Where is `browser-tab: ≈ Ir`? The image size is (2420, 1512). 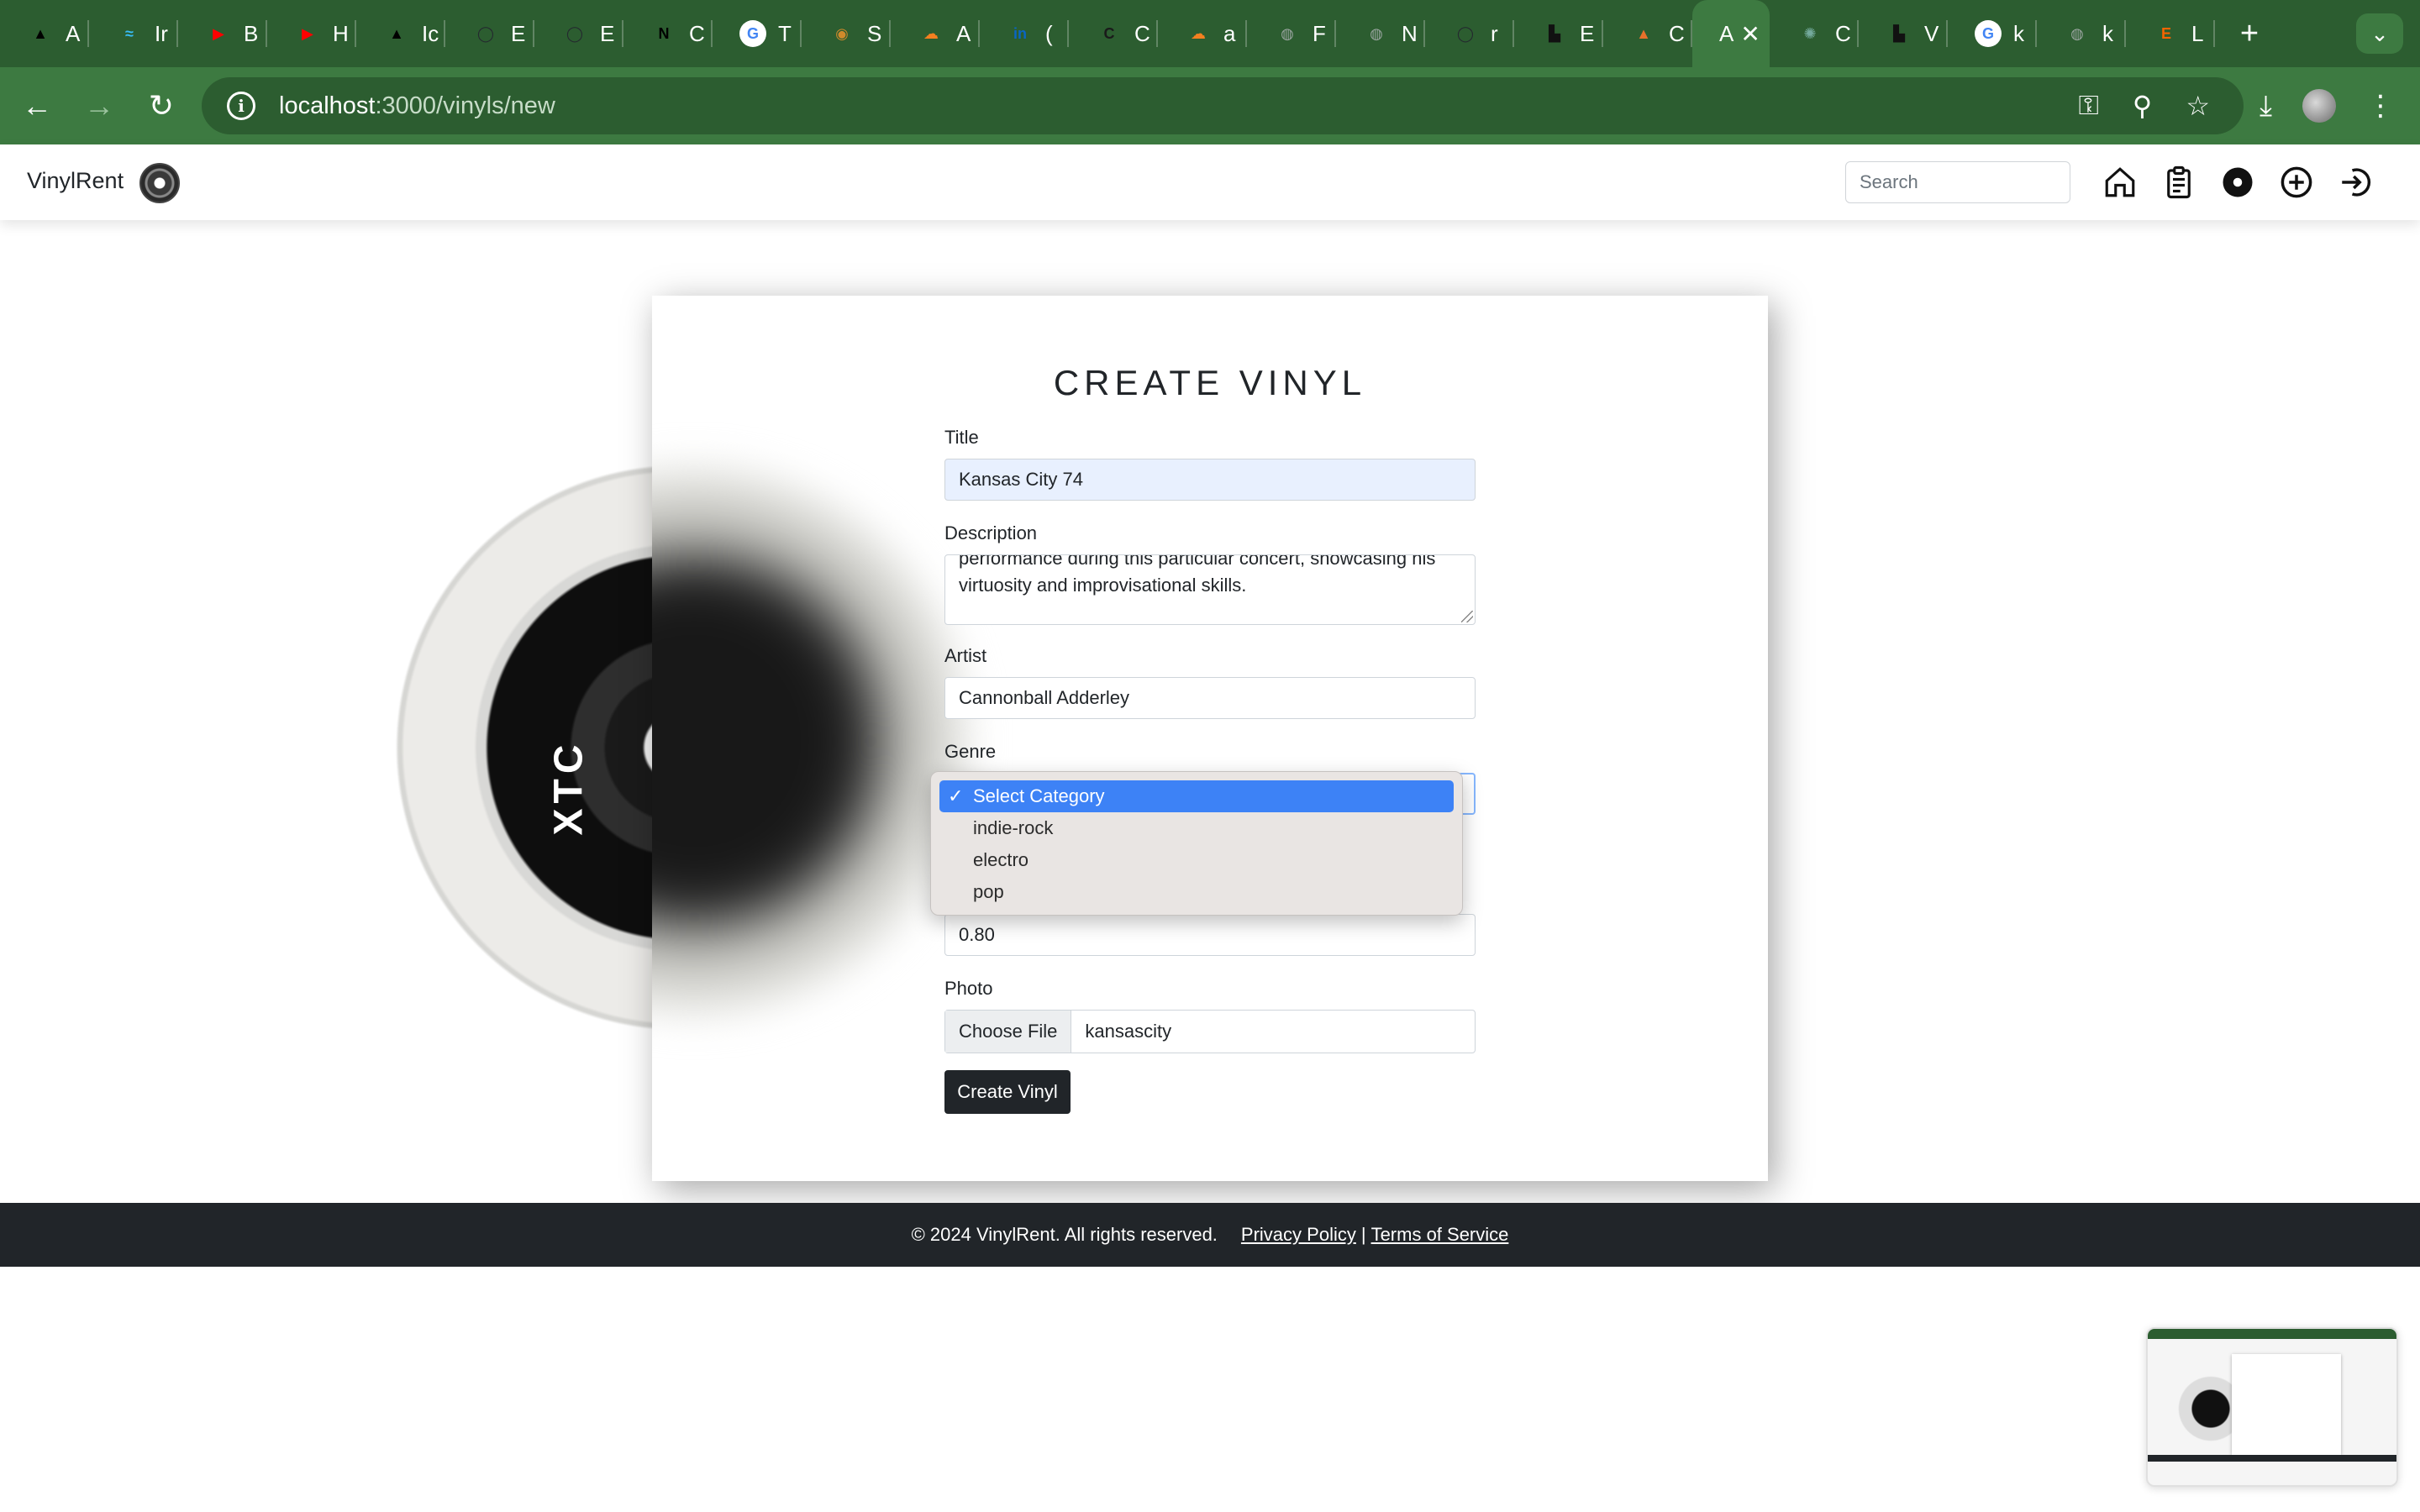
browser-tab: ≈ Ir is located at coordinates (133, 33).